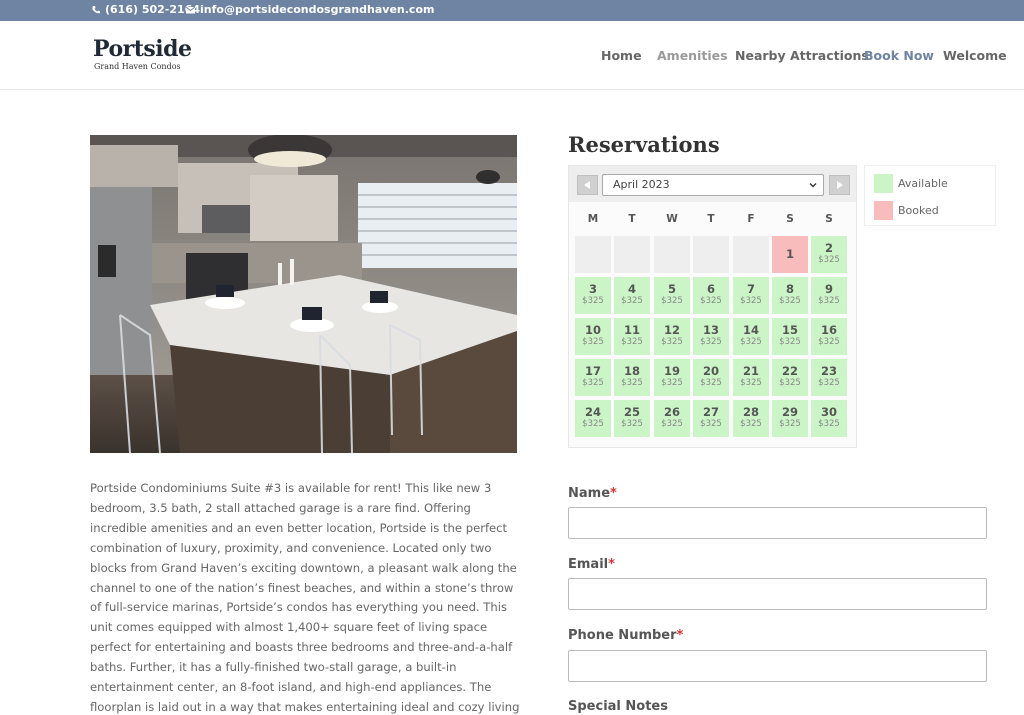  I want to click on next-month-button, so click(839, 185).